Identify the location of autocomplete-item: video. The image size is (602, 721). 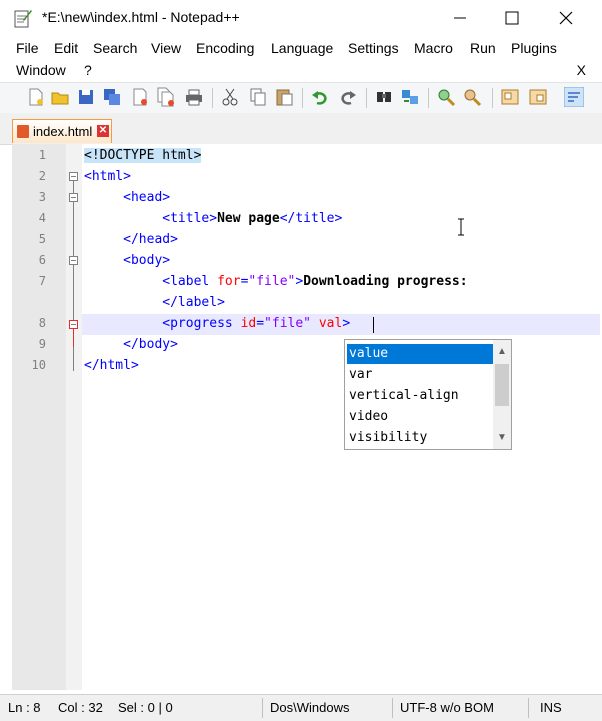
(420, 417).